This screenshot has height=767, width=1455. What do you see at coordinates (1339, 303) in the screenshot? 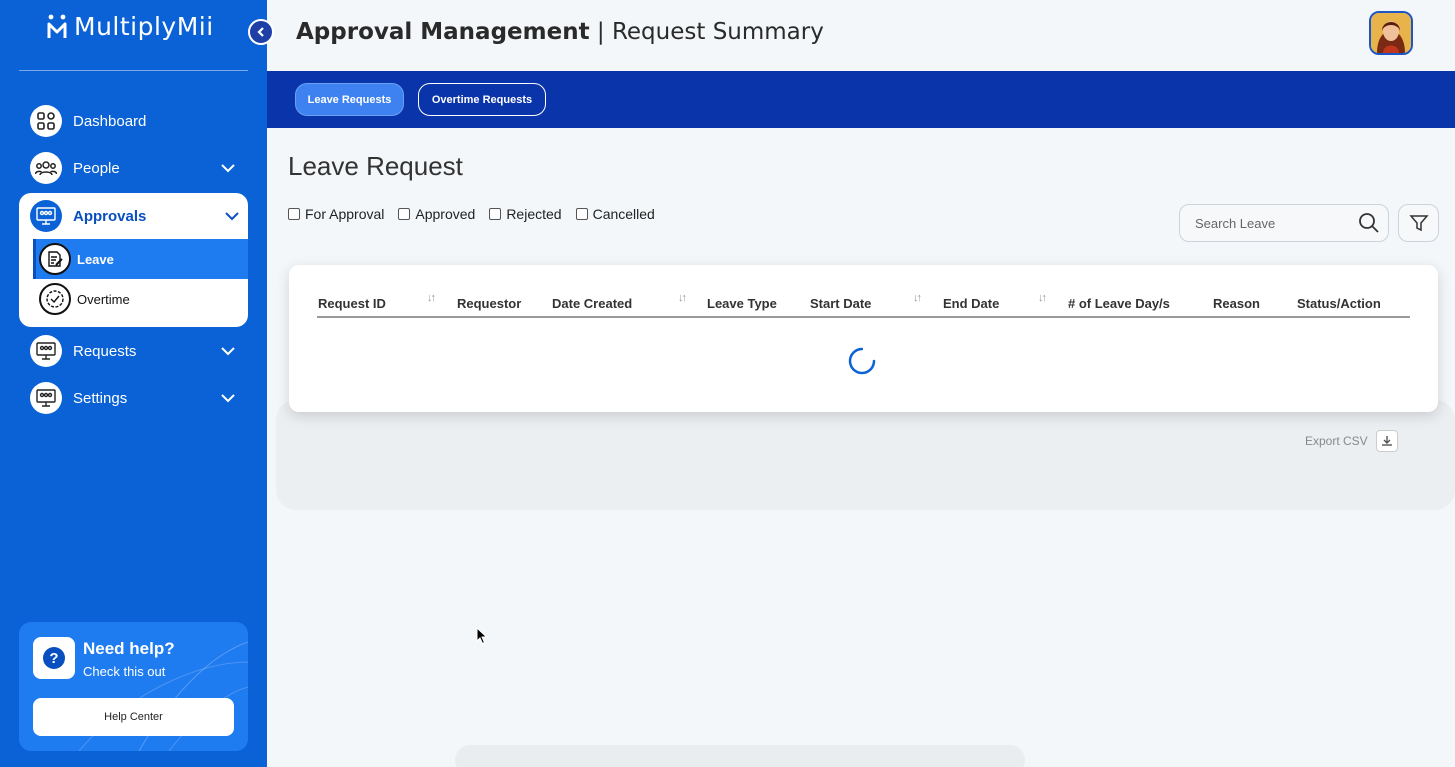
I see `column-header: Status/Action` at bounding box center [1339, 303].